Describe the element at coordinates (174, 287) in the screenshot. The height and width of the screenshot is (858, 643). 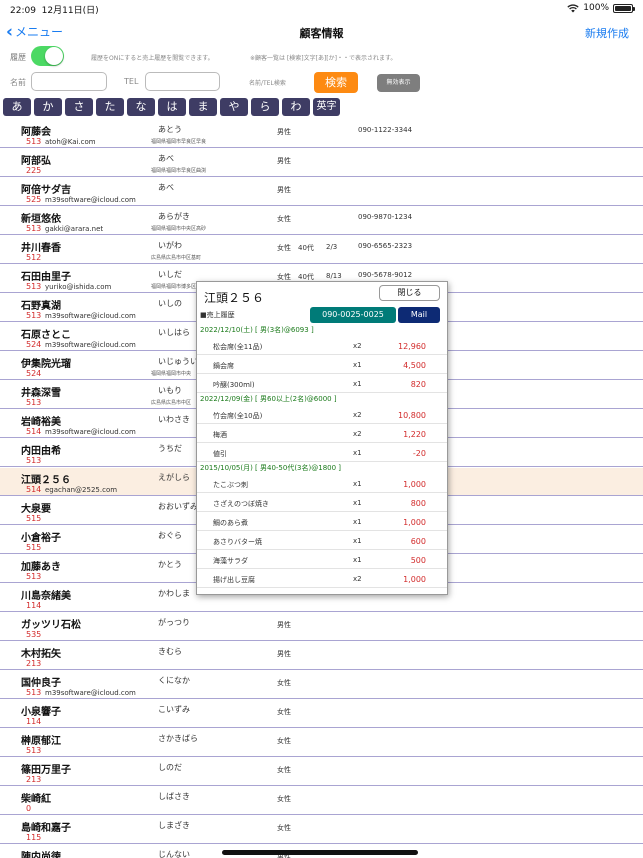
I see `customer-addr: 福岡県福岡市博多区` at that location.